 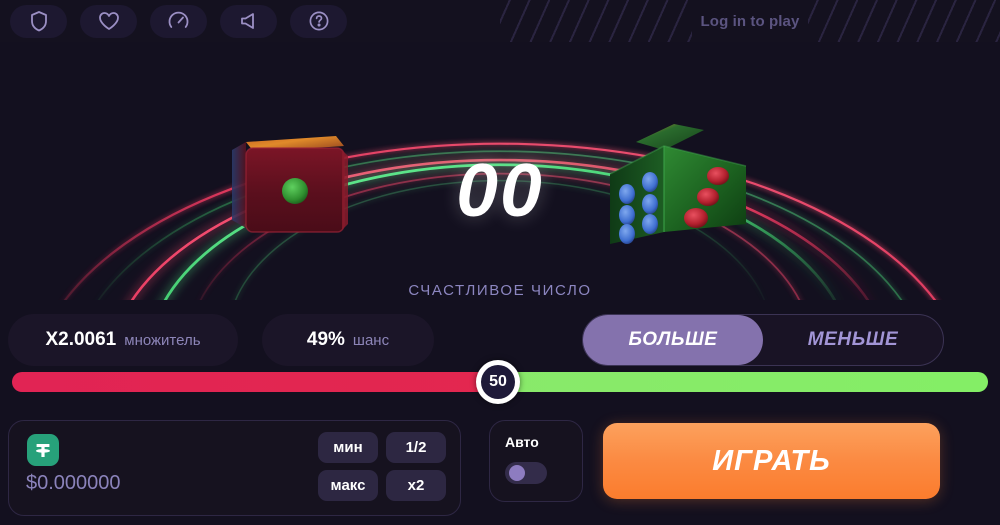 What do you see at coordinates (81, 339) in the screenshot?
I see `multiplier-value: X2.0061` at bounding box center [81, 339].